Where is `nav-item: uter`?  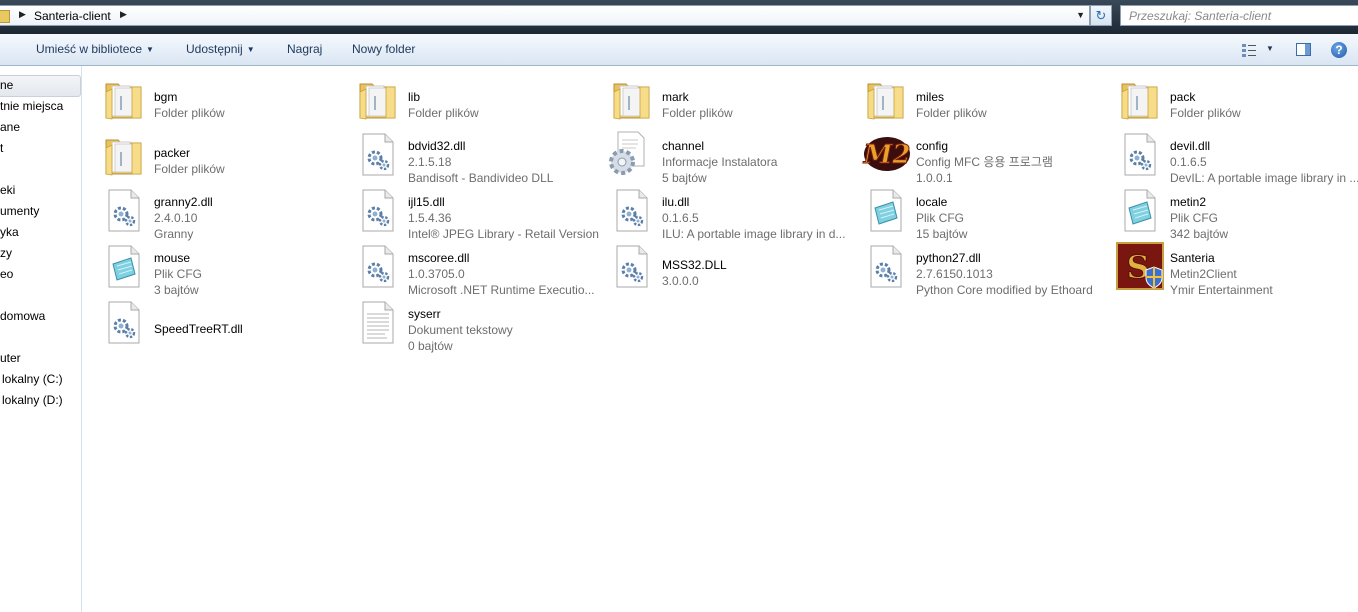 nav-item: uter is located at coordinates (10, 358).